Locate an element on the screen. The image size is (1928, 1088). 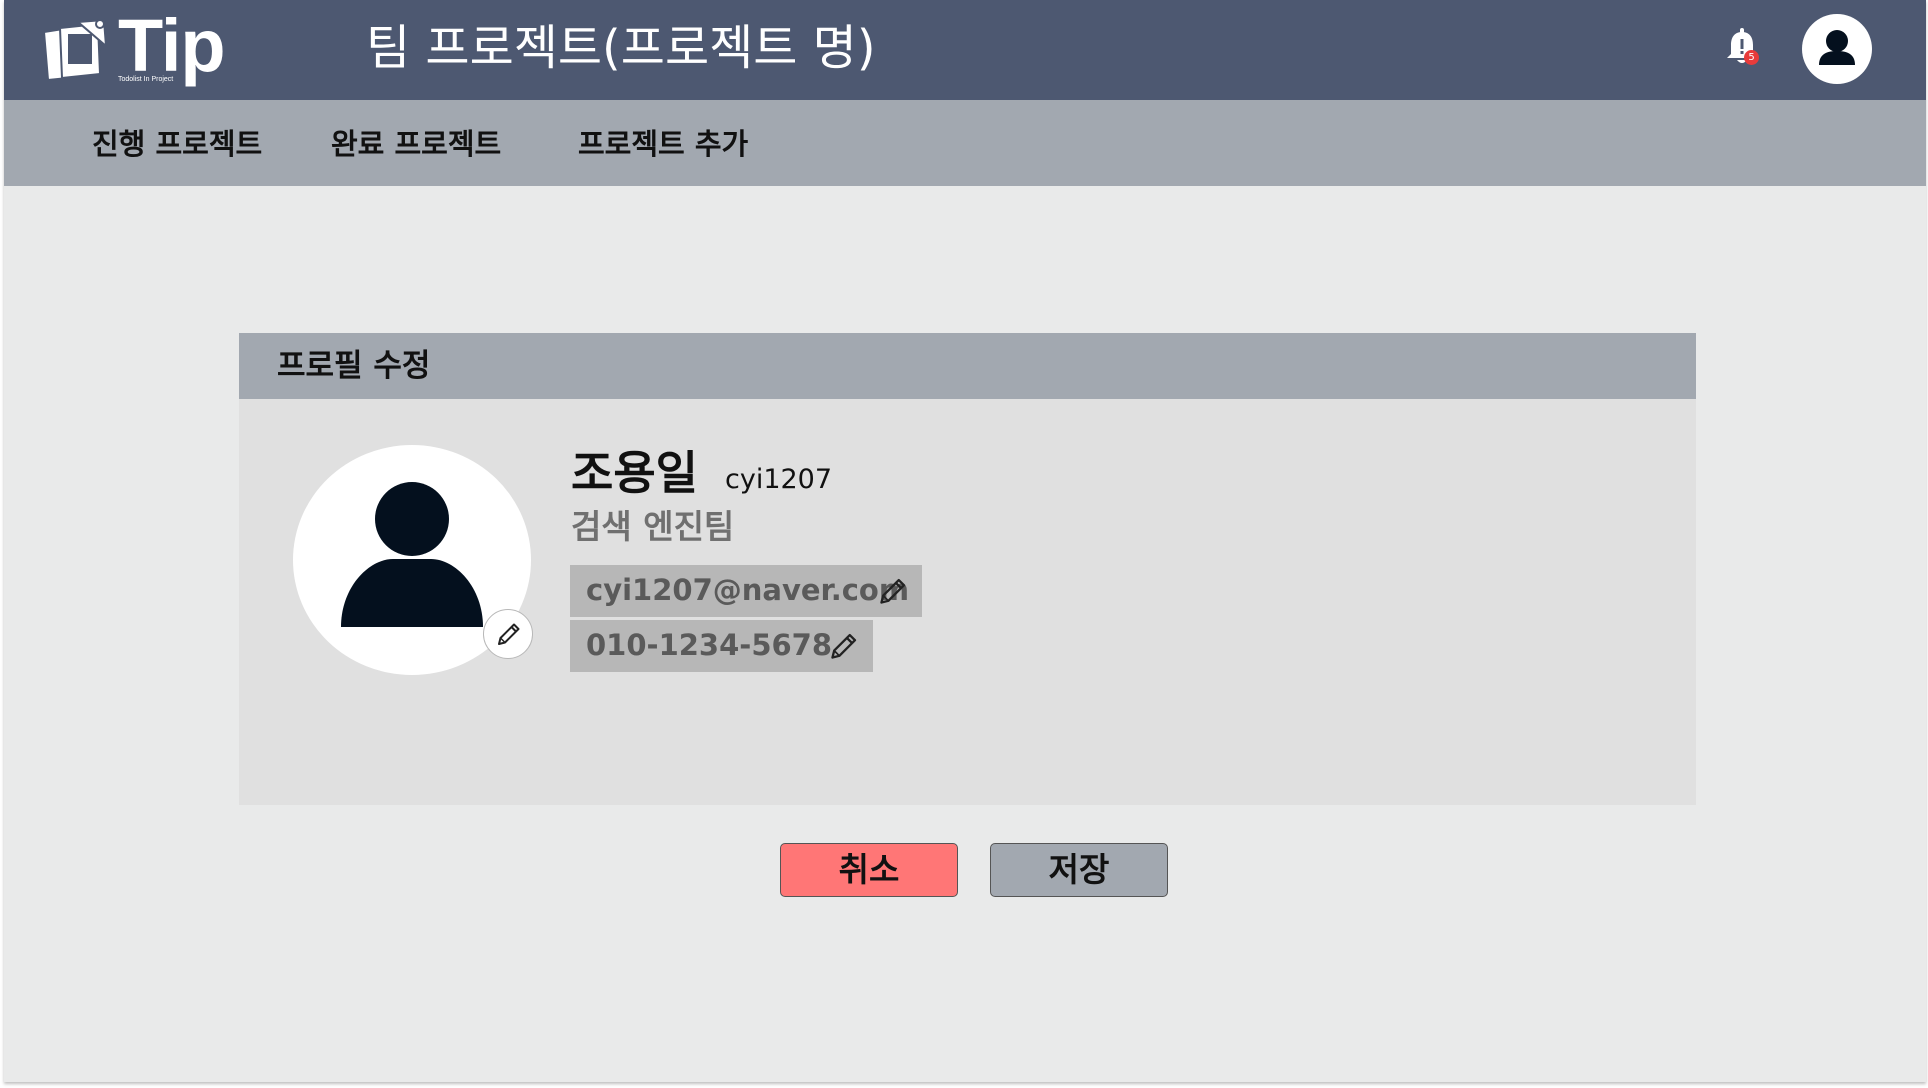
email-field: cyi1207@naver.com is located at coordinates (746, 591).